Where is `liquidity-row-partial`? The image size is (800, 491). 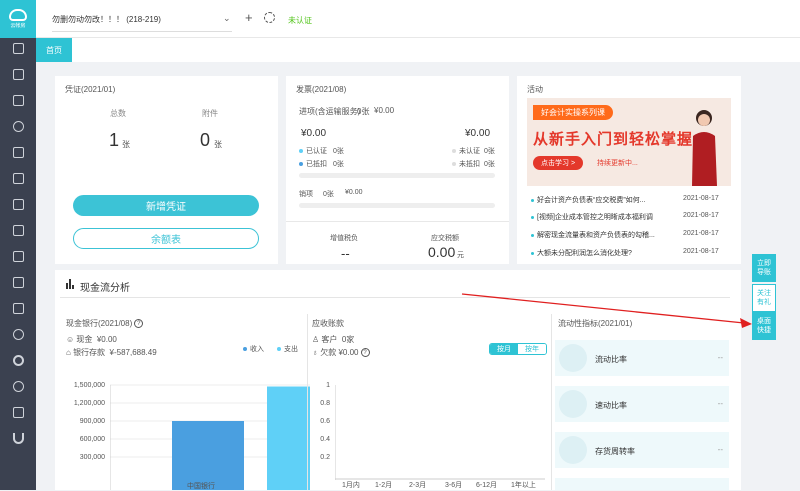 liquidity-row-partial is located at coordinates (642, 484).